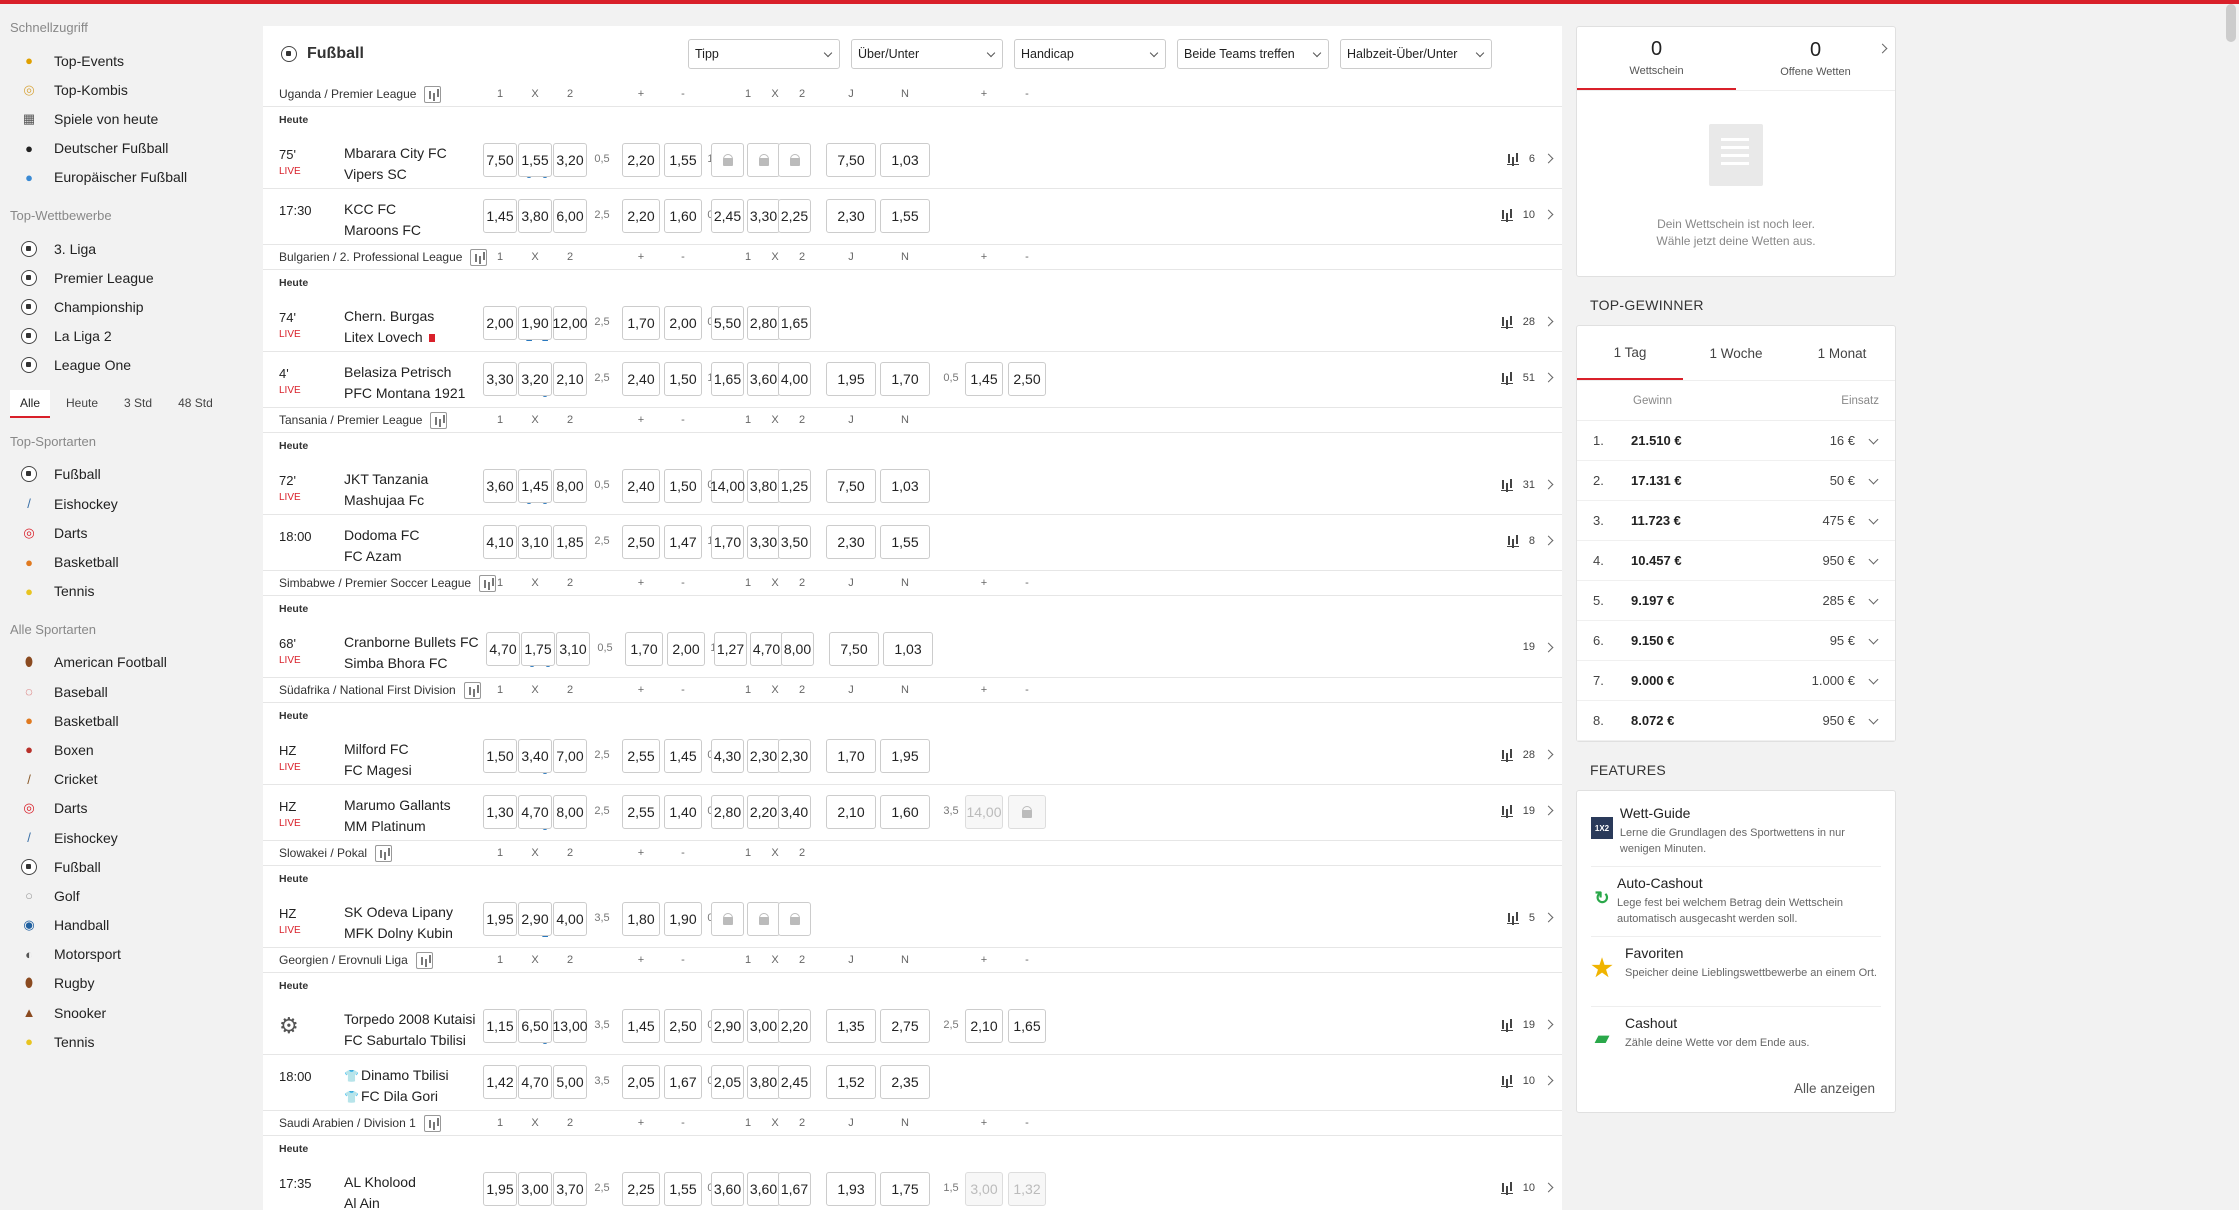  Describe the element at coordinates (641, 756) in the screenshot. I see `odd-button-over-under: 2,55` at that location.